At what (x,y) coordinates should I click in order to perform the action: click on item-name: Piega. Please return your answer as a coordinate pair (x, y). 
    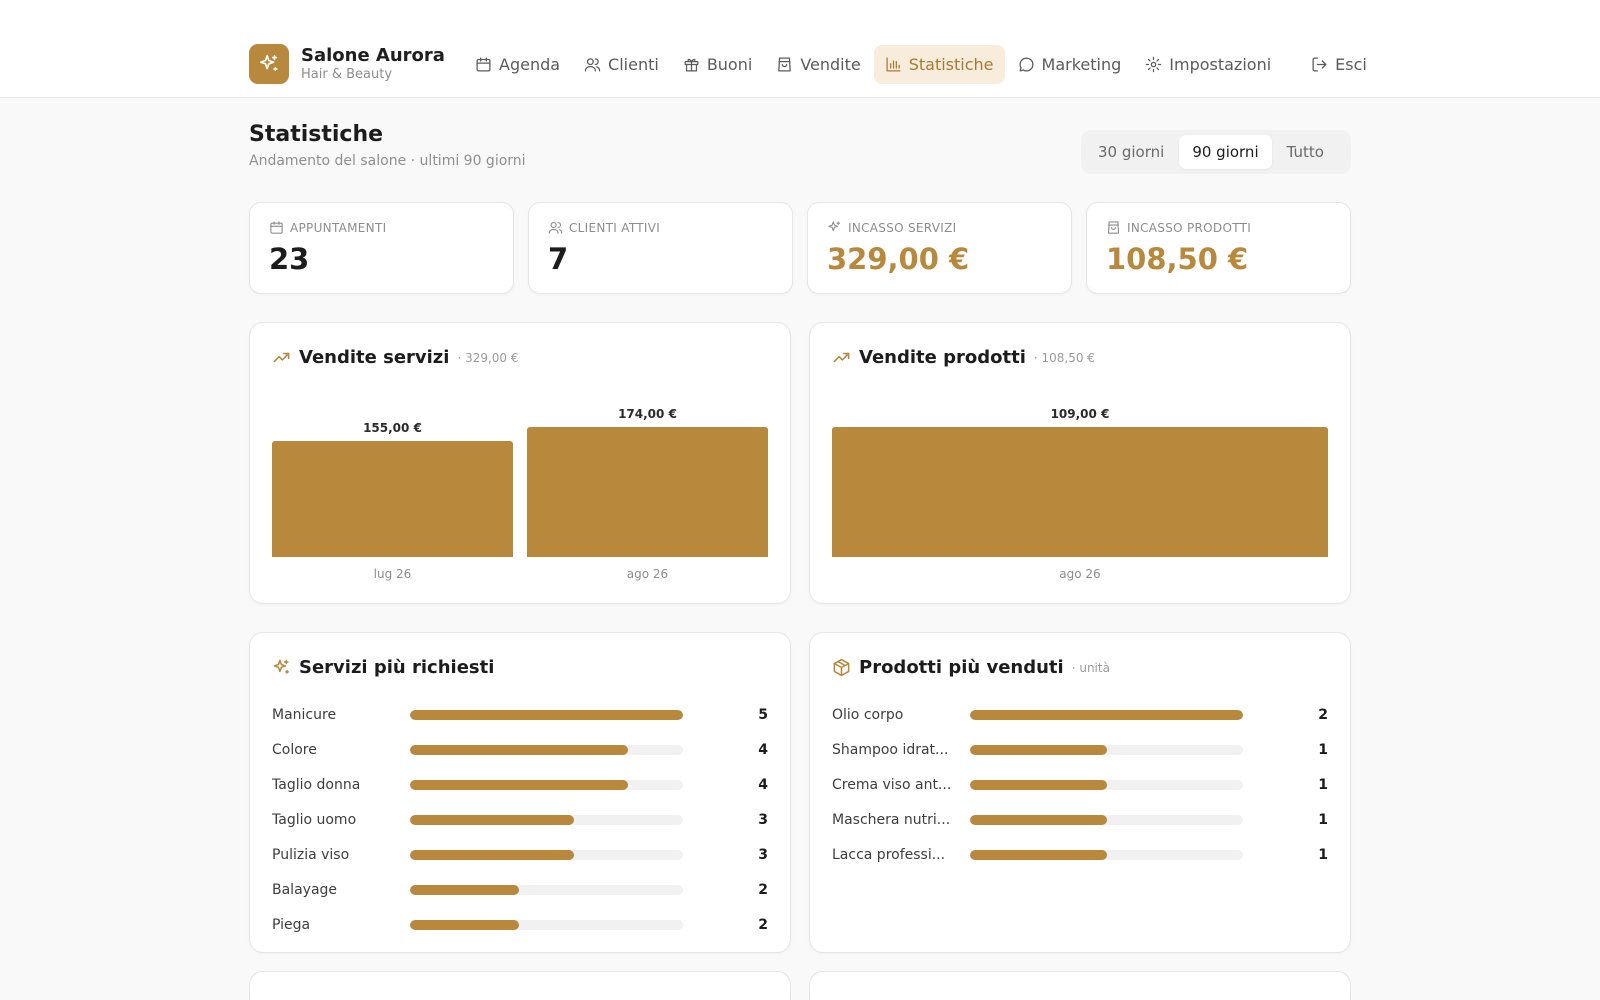
    Looking at the image, I should click on (291, 924).